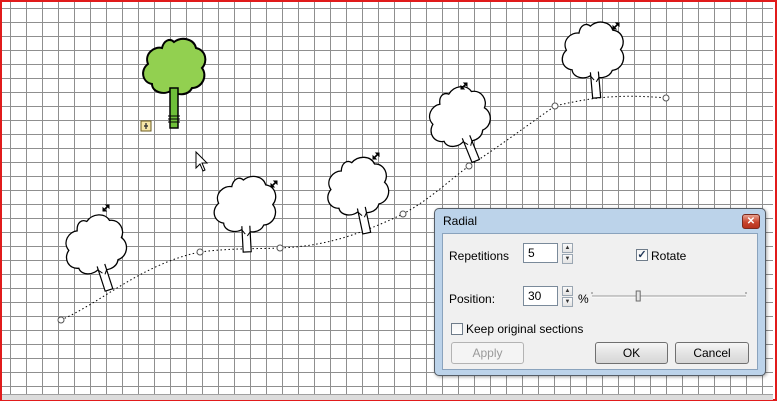 The width and height of the screenshot is (777, 401). I want to click on position-input: 30, so click(540, 296).